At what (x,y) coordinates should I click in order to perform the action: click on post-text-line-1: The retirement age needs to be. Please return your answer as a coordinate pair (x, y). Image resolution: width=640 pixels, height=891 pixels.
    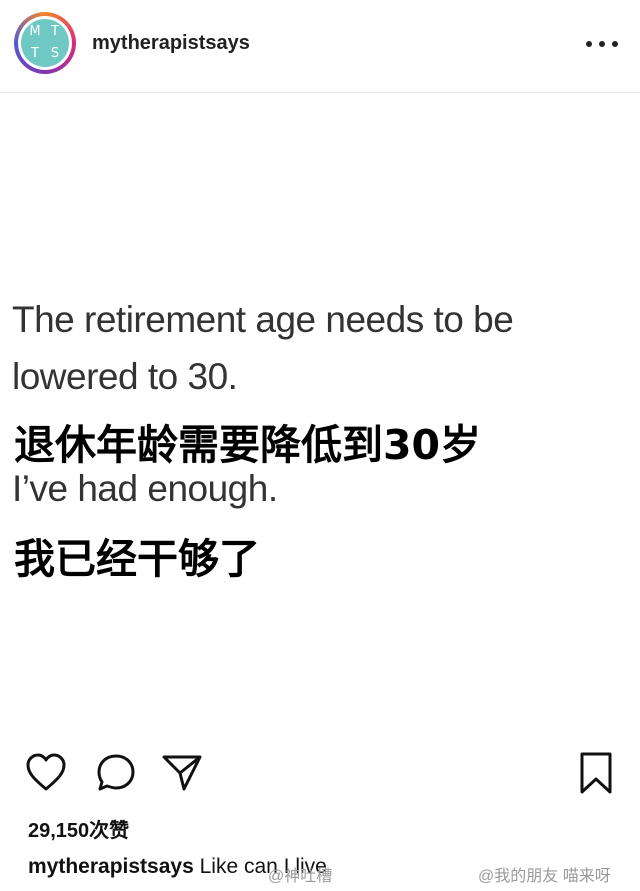
    Looking at the image, I should click on (263, 319).